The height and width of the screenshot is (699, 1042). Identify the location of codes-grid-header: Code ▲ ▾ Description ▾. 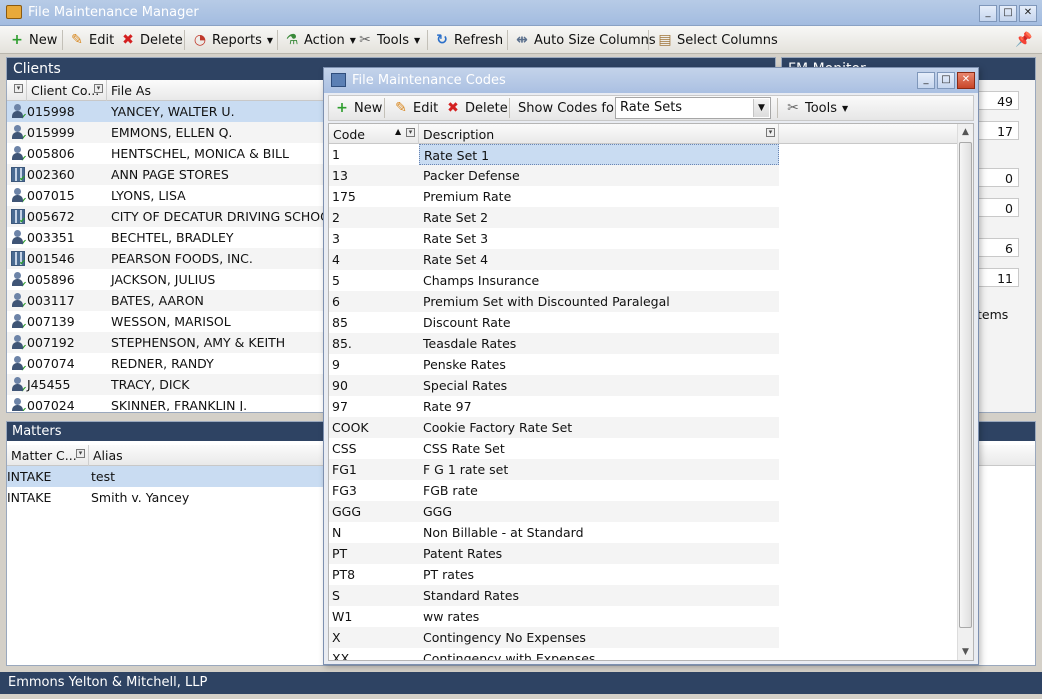
(651, 134).